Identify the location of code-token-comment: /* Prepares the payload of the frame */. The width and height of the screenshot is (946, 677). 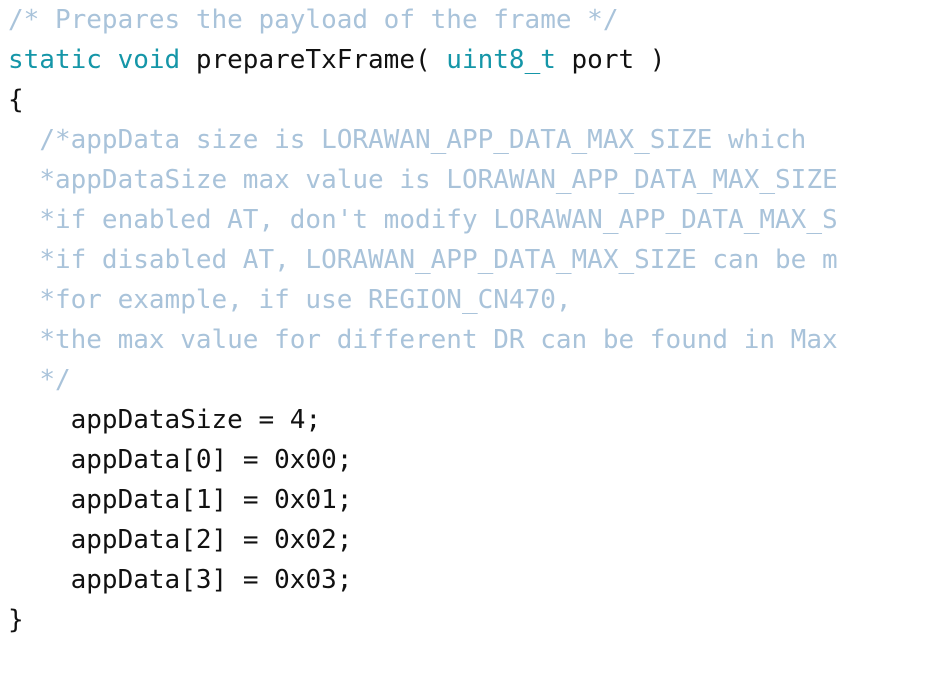
(313, 20).